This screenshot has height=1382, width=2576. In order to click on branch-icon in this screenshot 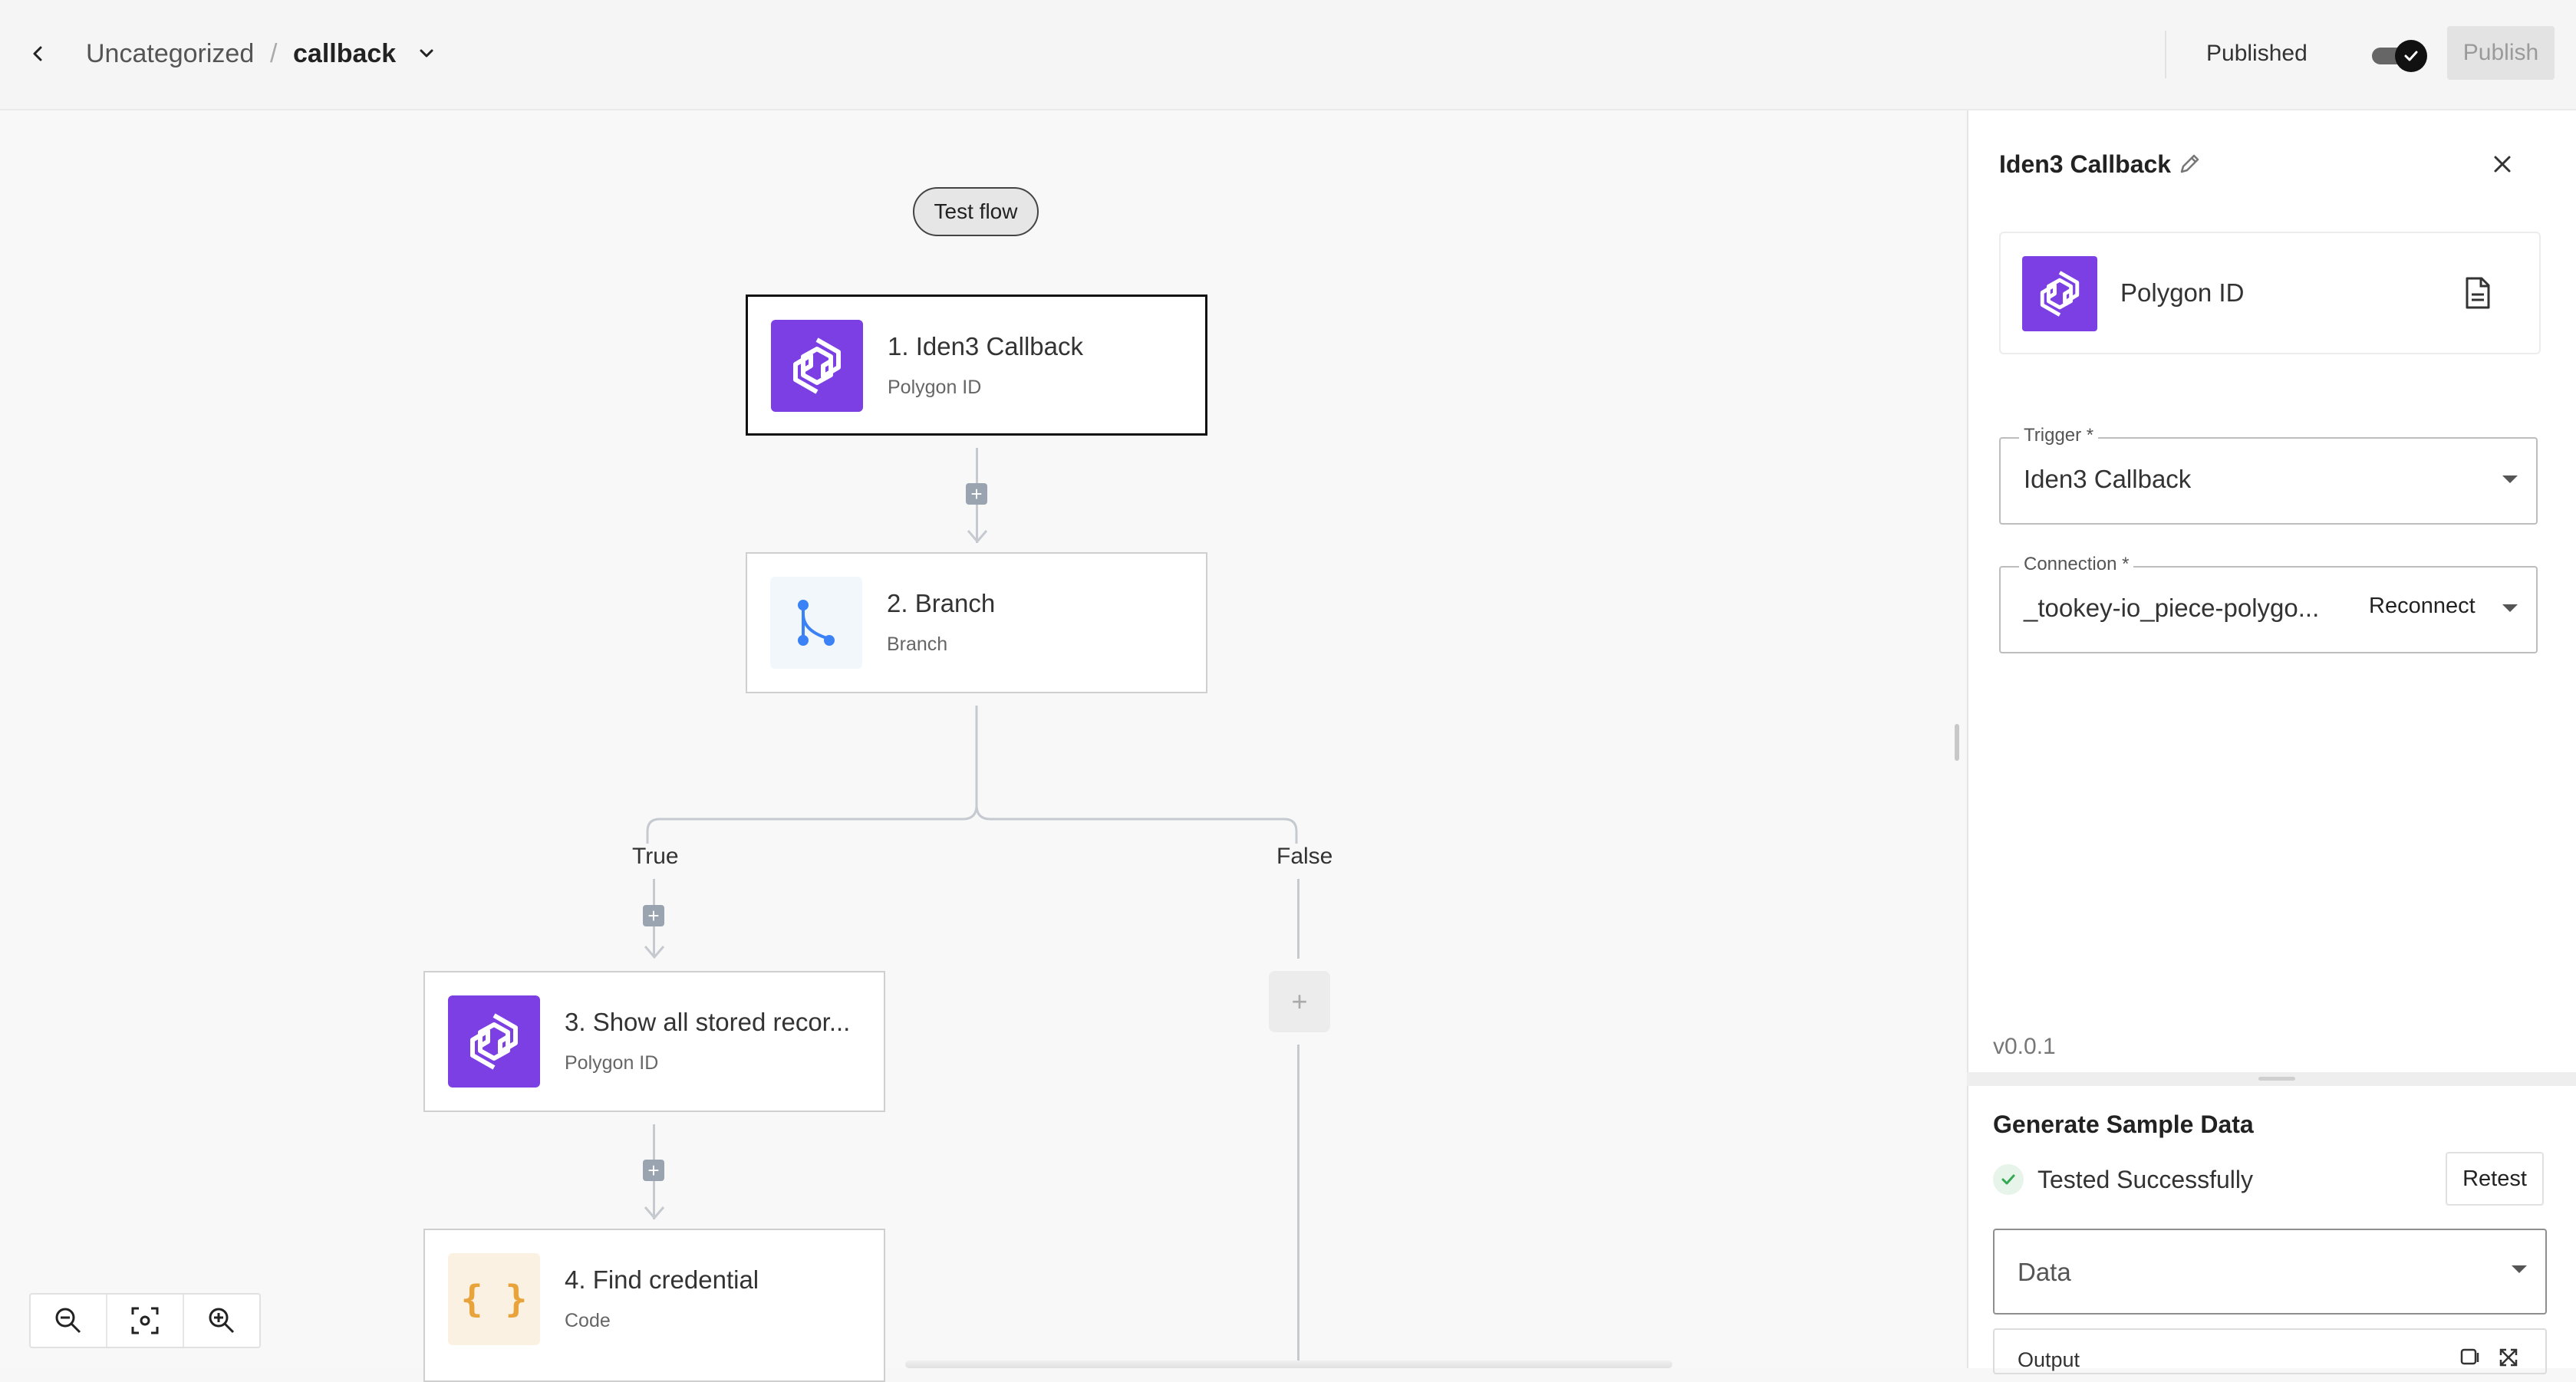, I will do `click(816, 623)`.